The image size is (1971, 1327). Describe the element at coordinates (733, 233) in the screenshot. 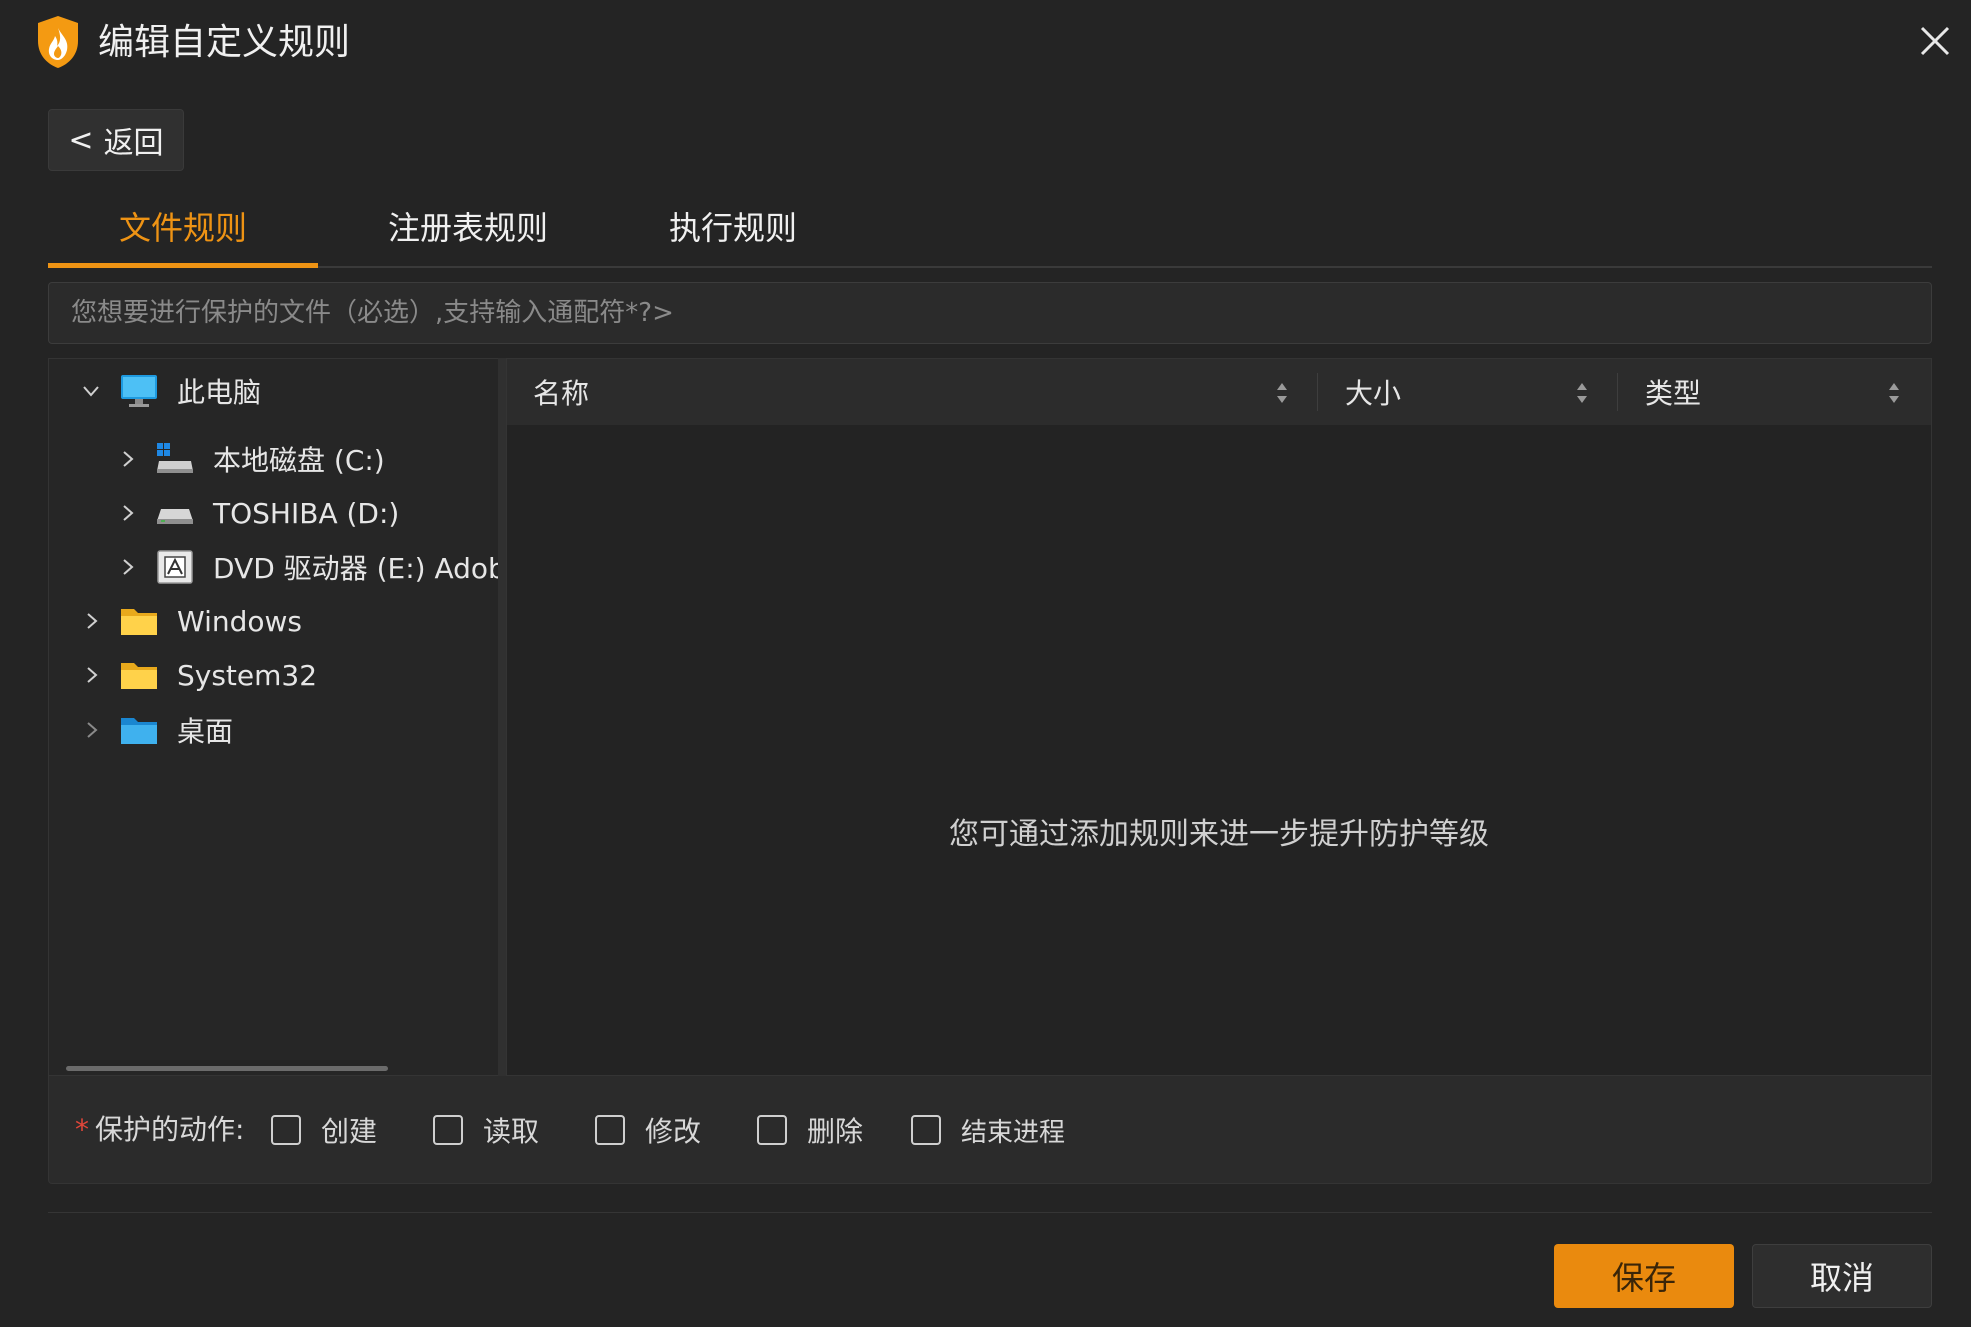

I see `tab-execution-rules: 执行规则` at that location.